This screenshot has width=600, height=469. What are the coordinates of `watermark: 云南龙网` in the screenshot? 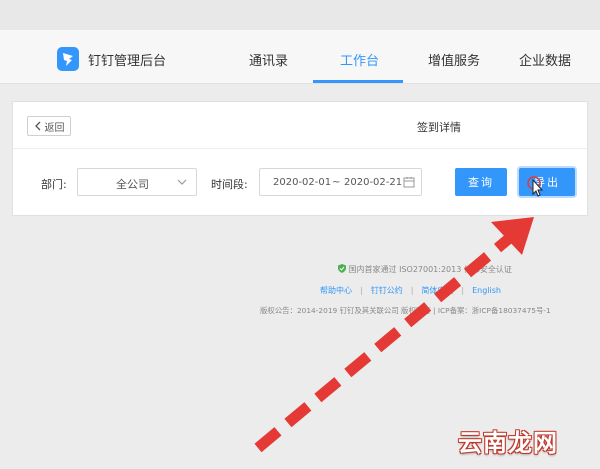 It's located at (508, 443).